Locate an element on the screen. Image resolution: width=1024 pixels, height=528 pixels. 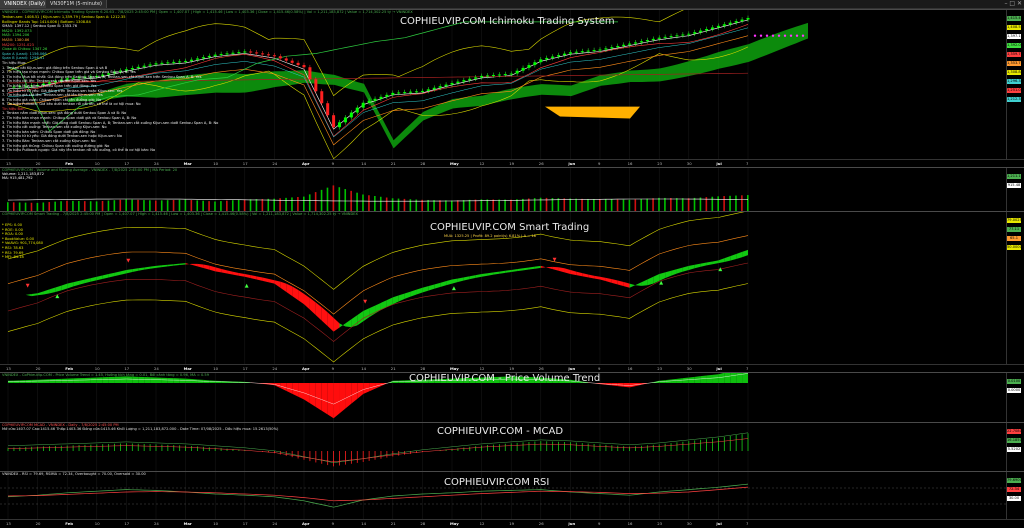
price-tag: 1,408.51 is located at coordinates (1015, 27).